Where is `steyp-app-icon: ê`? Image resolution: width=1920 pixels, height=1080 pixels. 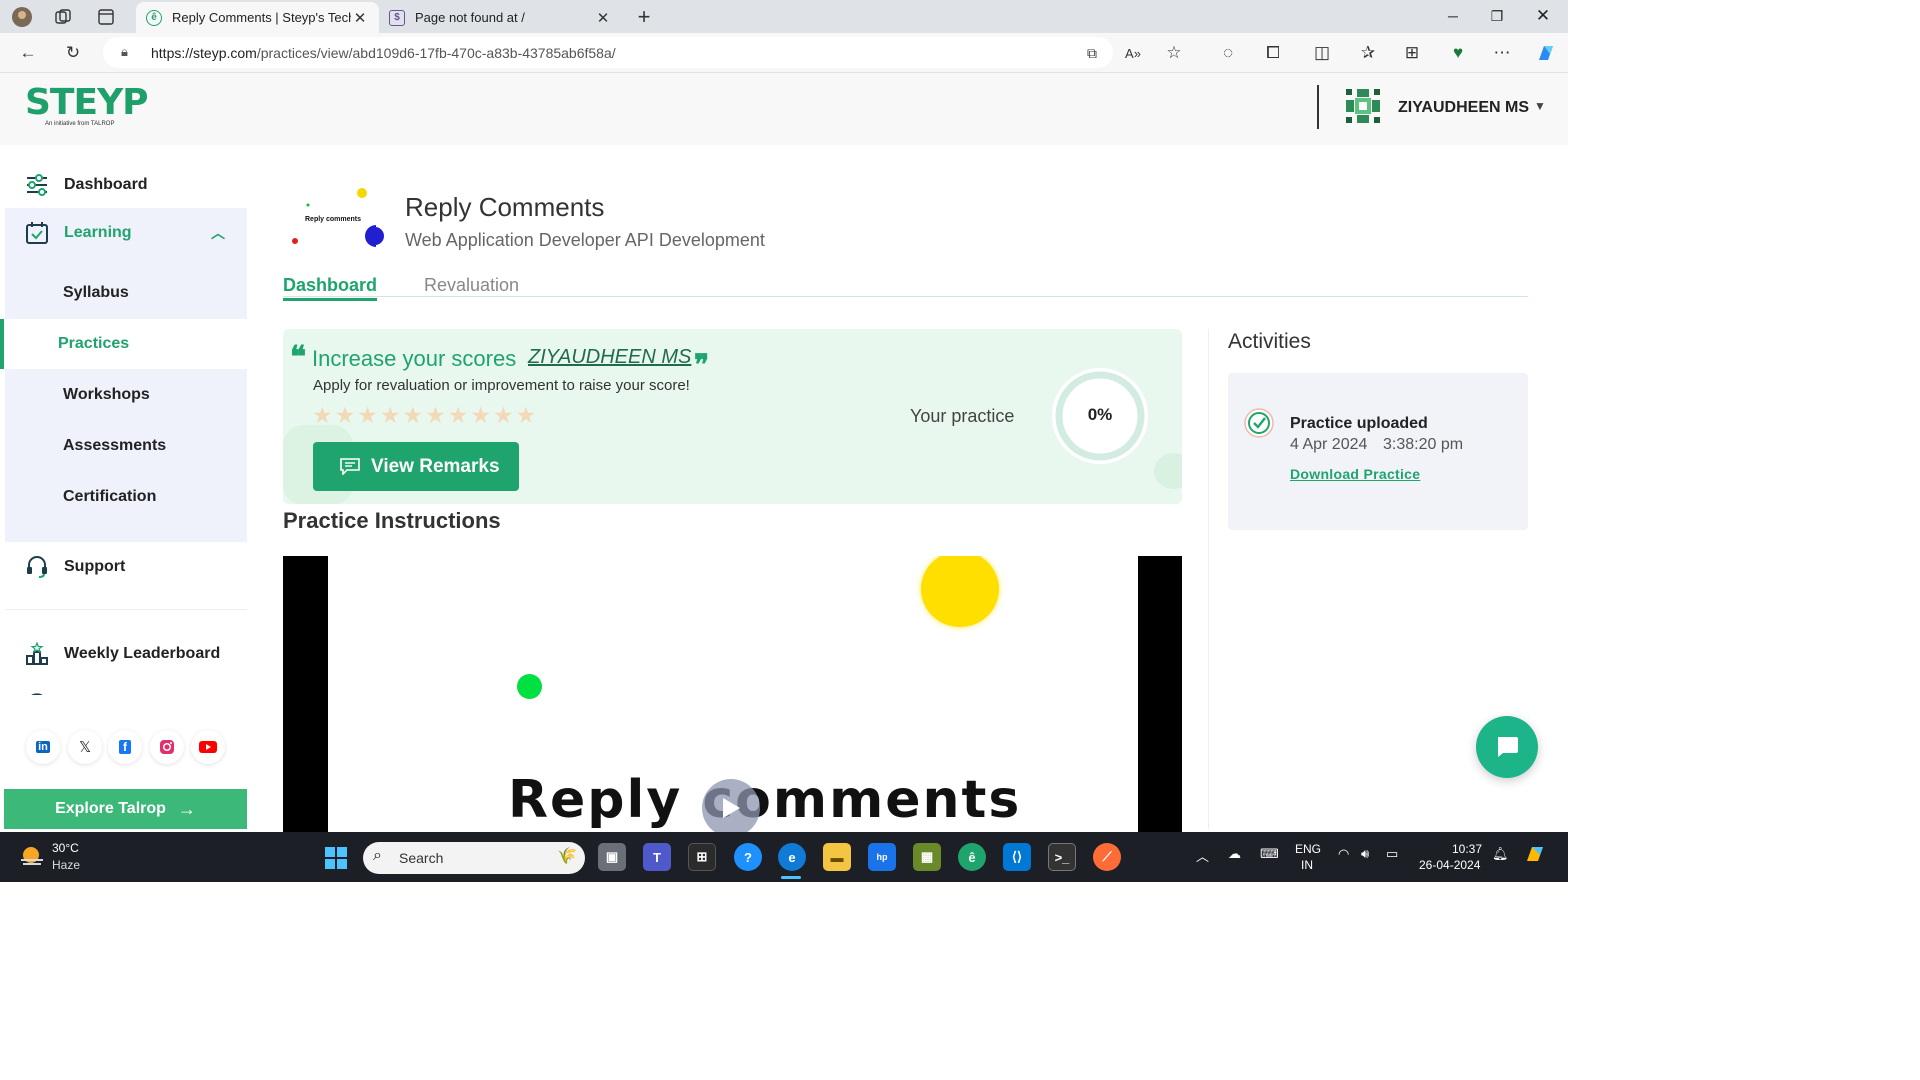 steyp-app-icon: ê is located at coordinates (972, 857).